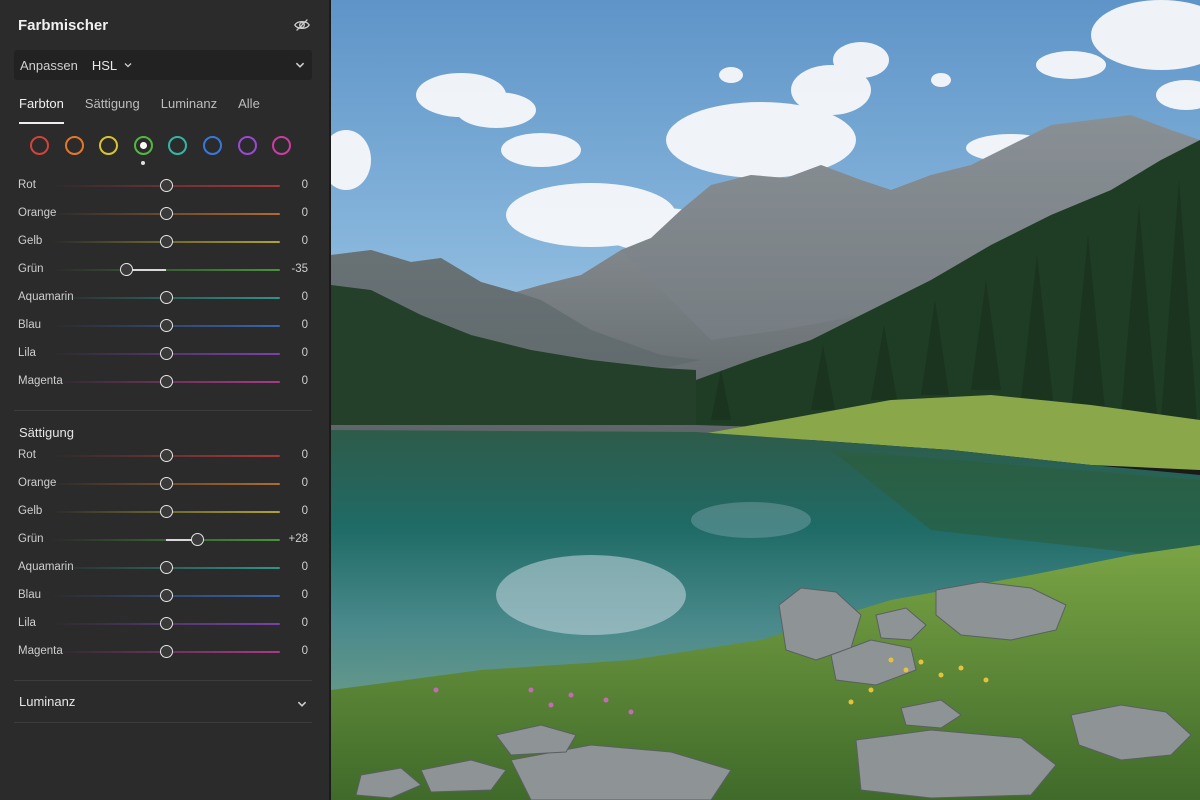 The image size is (1200, 800). I want to click on swatch-blue, so click(212, 145).